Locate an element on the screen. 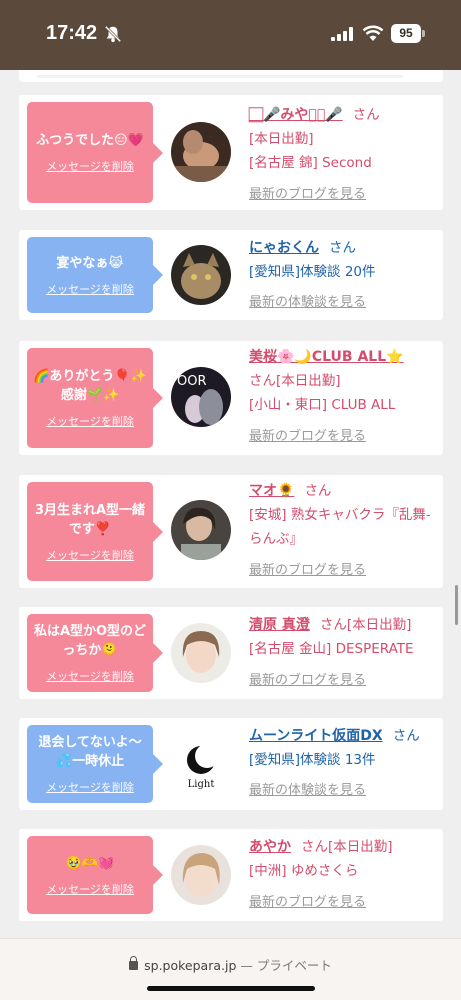 This screenshot has height=1000, width=461. message-text: 私はA型かO型のどっちか🫠 is located at coordinates (90, 641).